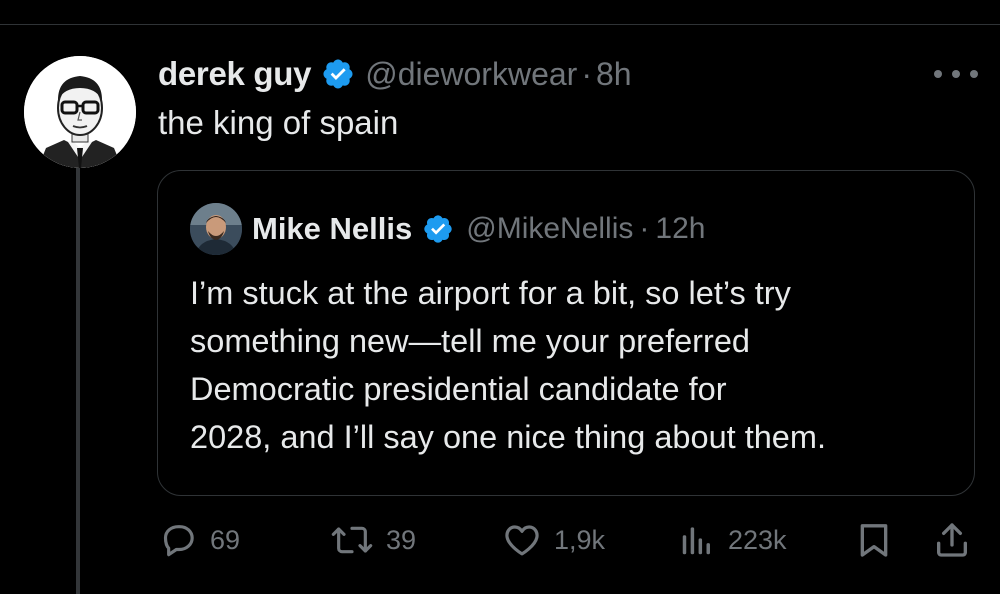 Image resolution: width=1000 pixels, height=594 pixels. What do you see at coordinates (352, 540) in the screenshot?
I see `repost-icon` at bounding box center [352, 540].